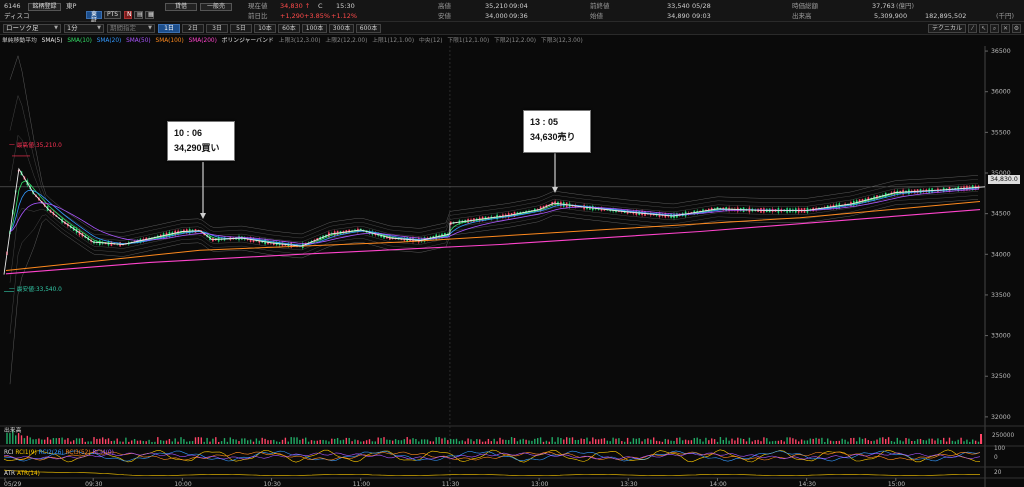 The width and height of the screenshot is (1024, 487). Describe the element at coordinates (272, 484) in the screenshot. I see `x-tick-label: 10:30` at that location.